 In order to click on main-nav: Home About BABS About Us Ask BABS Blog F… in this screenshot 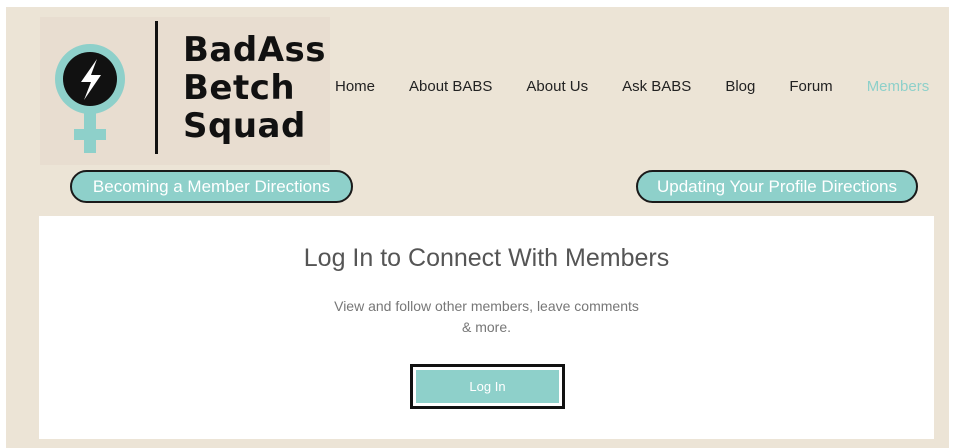, I will do `click(632, 86)`.